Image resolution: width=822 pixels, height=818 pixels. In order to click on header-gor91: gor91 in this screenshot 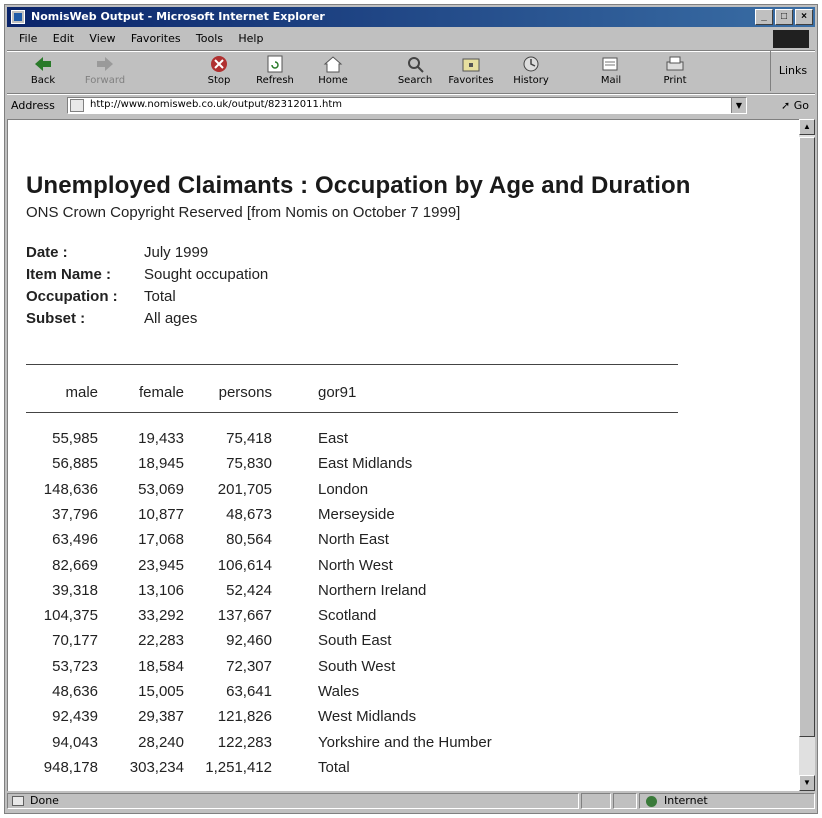, I will do `click(337, 392)`.